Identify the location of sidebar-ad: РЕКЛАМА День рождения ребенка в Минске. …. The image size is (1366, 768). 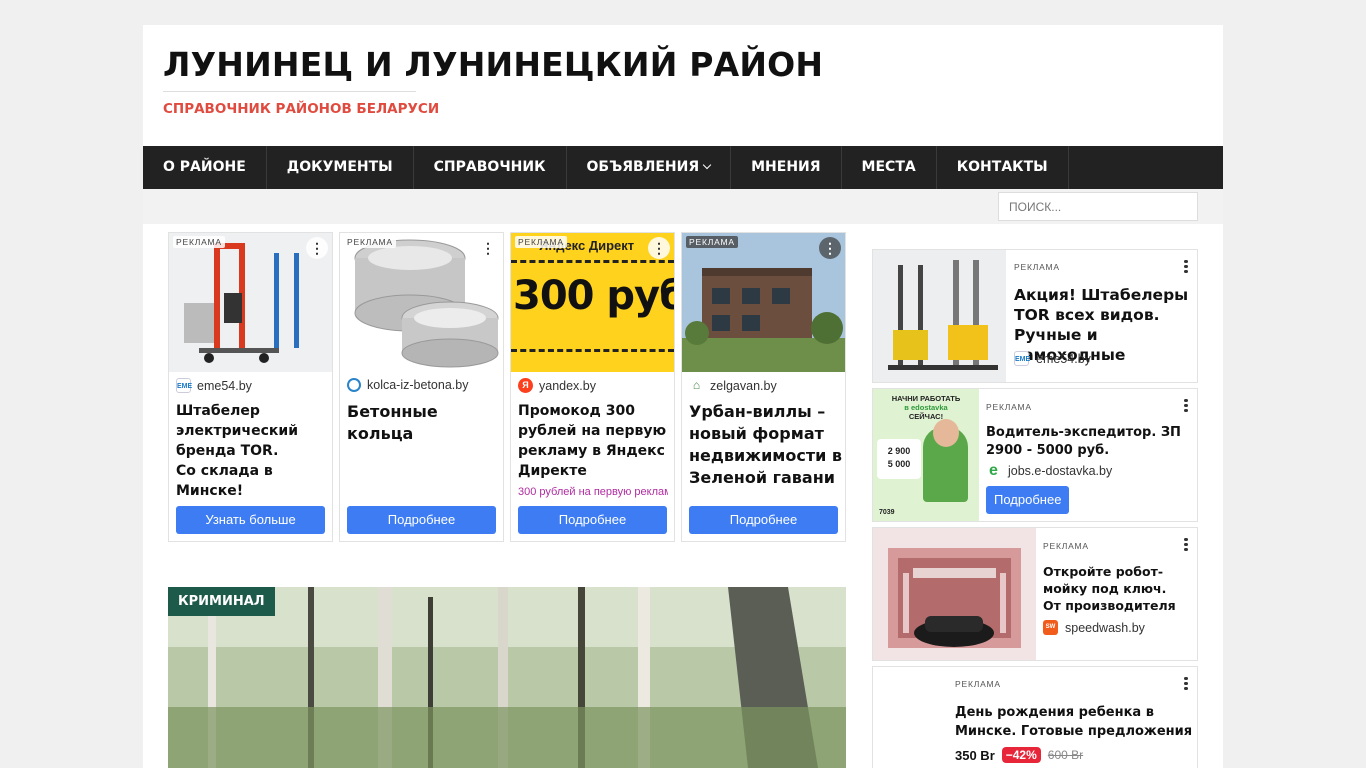
(1035, 717).